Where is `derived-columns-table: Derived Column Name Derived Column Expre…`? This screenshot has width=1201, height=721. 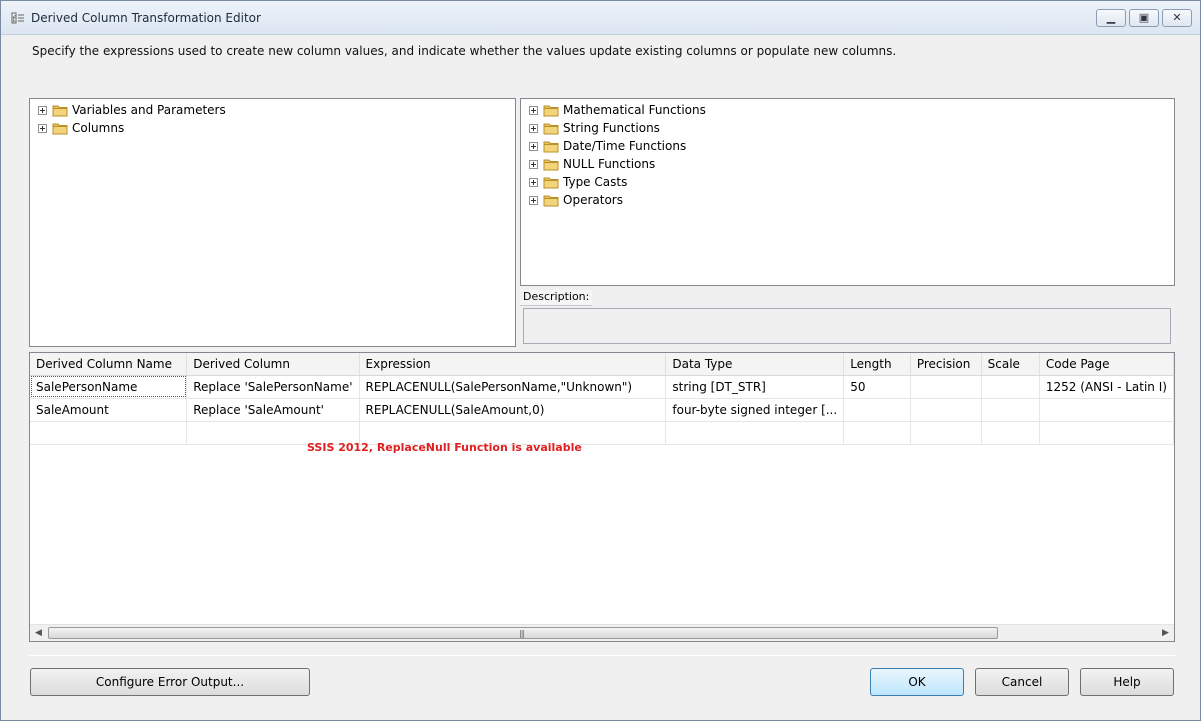 derived-columns-table: Derived Column Name Derived Column Expre… is located at coordinates (602, 399).